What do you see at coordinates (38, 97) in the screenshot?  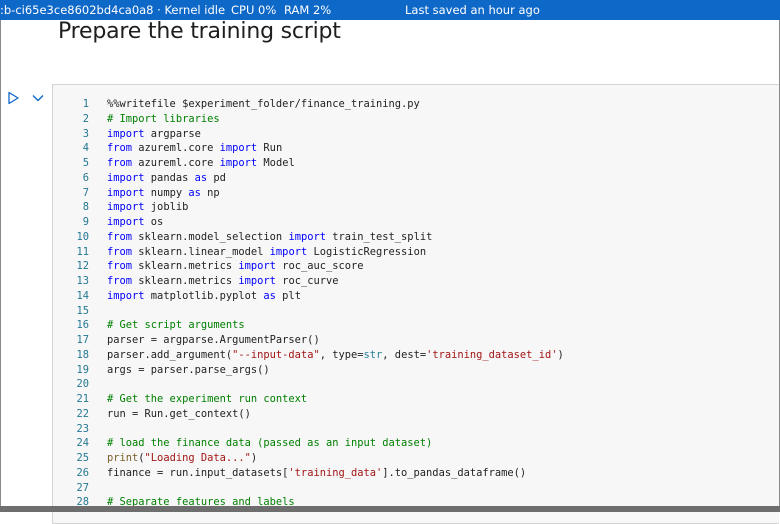 I see `chevron-down-icon` at bounding box center [38, 97].